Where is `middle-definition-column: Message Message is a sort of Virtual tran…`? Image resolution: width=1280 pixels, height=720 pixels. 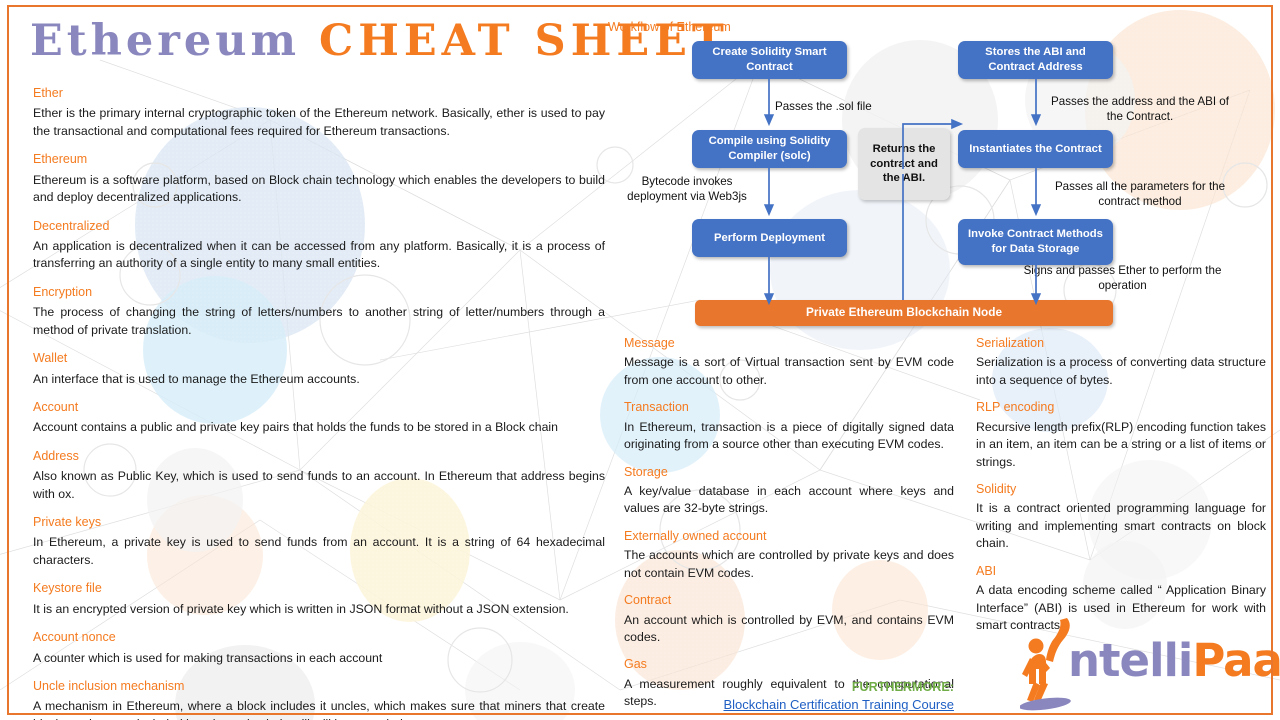
middle-definition-column: Message Message is a sort of Virtual tran… is located at coordinates (789, 523).